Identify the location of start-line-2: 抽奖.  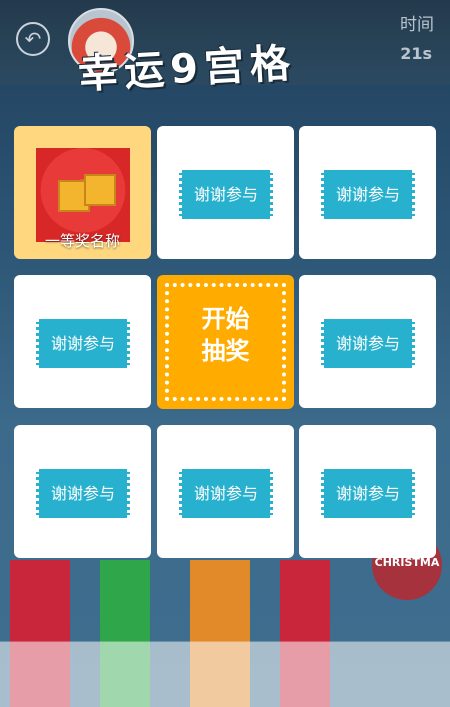
(225, 351).